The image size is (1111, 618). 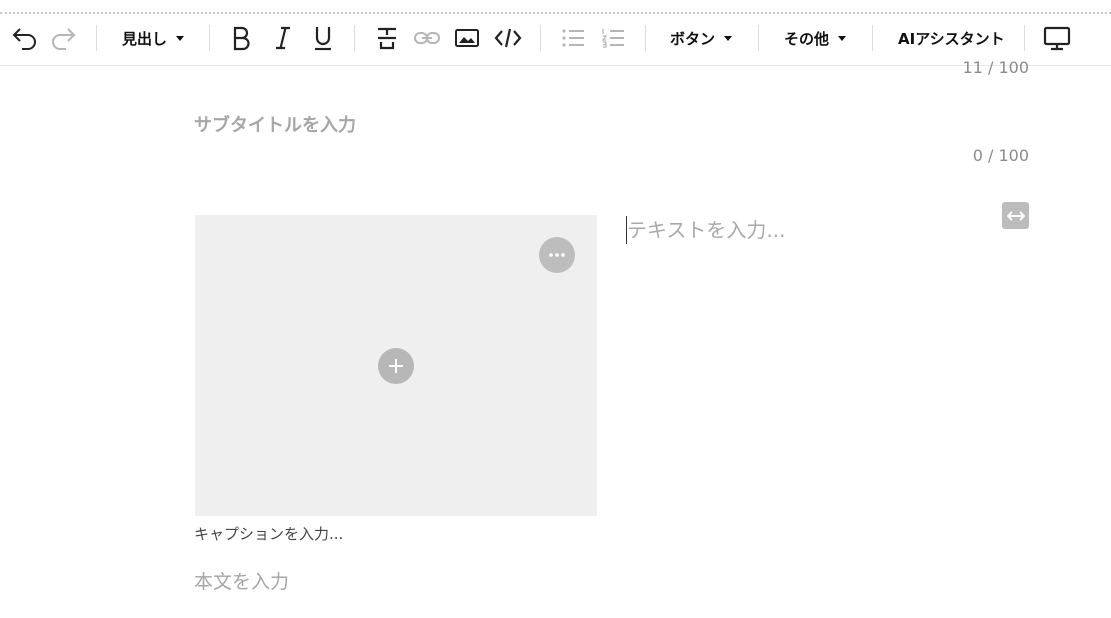 I want to click on undo-icon, so click(x=24, y=39).